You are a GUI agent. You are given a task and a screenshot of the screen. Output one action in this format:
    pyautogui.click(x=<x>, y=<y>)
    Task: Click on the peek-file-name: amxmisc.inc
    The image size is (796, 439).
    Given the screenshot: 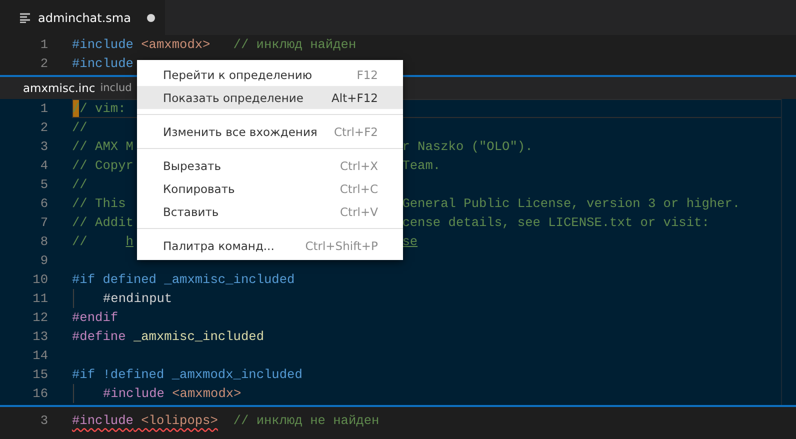 What is the action you would take?
    pyautogui.click(x=59, y=88)
    